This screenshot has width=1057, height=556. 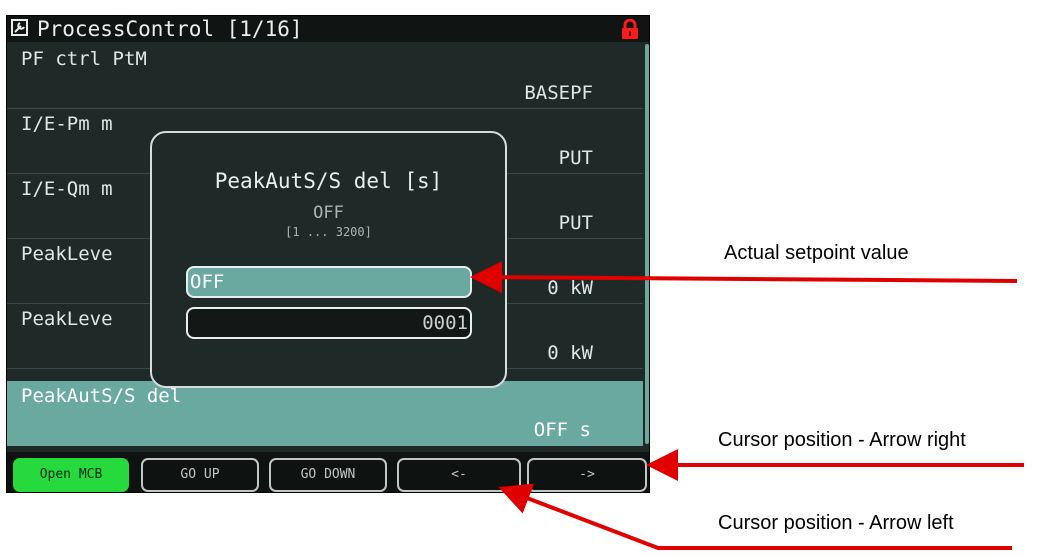 I want to click on annotation-actual-setpoint: Actual setpoint value, so click(x=816, y=253).